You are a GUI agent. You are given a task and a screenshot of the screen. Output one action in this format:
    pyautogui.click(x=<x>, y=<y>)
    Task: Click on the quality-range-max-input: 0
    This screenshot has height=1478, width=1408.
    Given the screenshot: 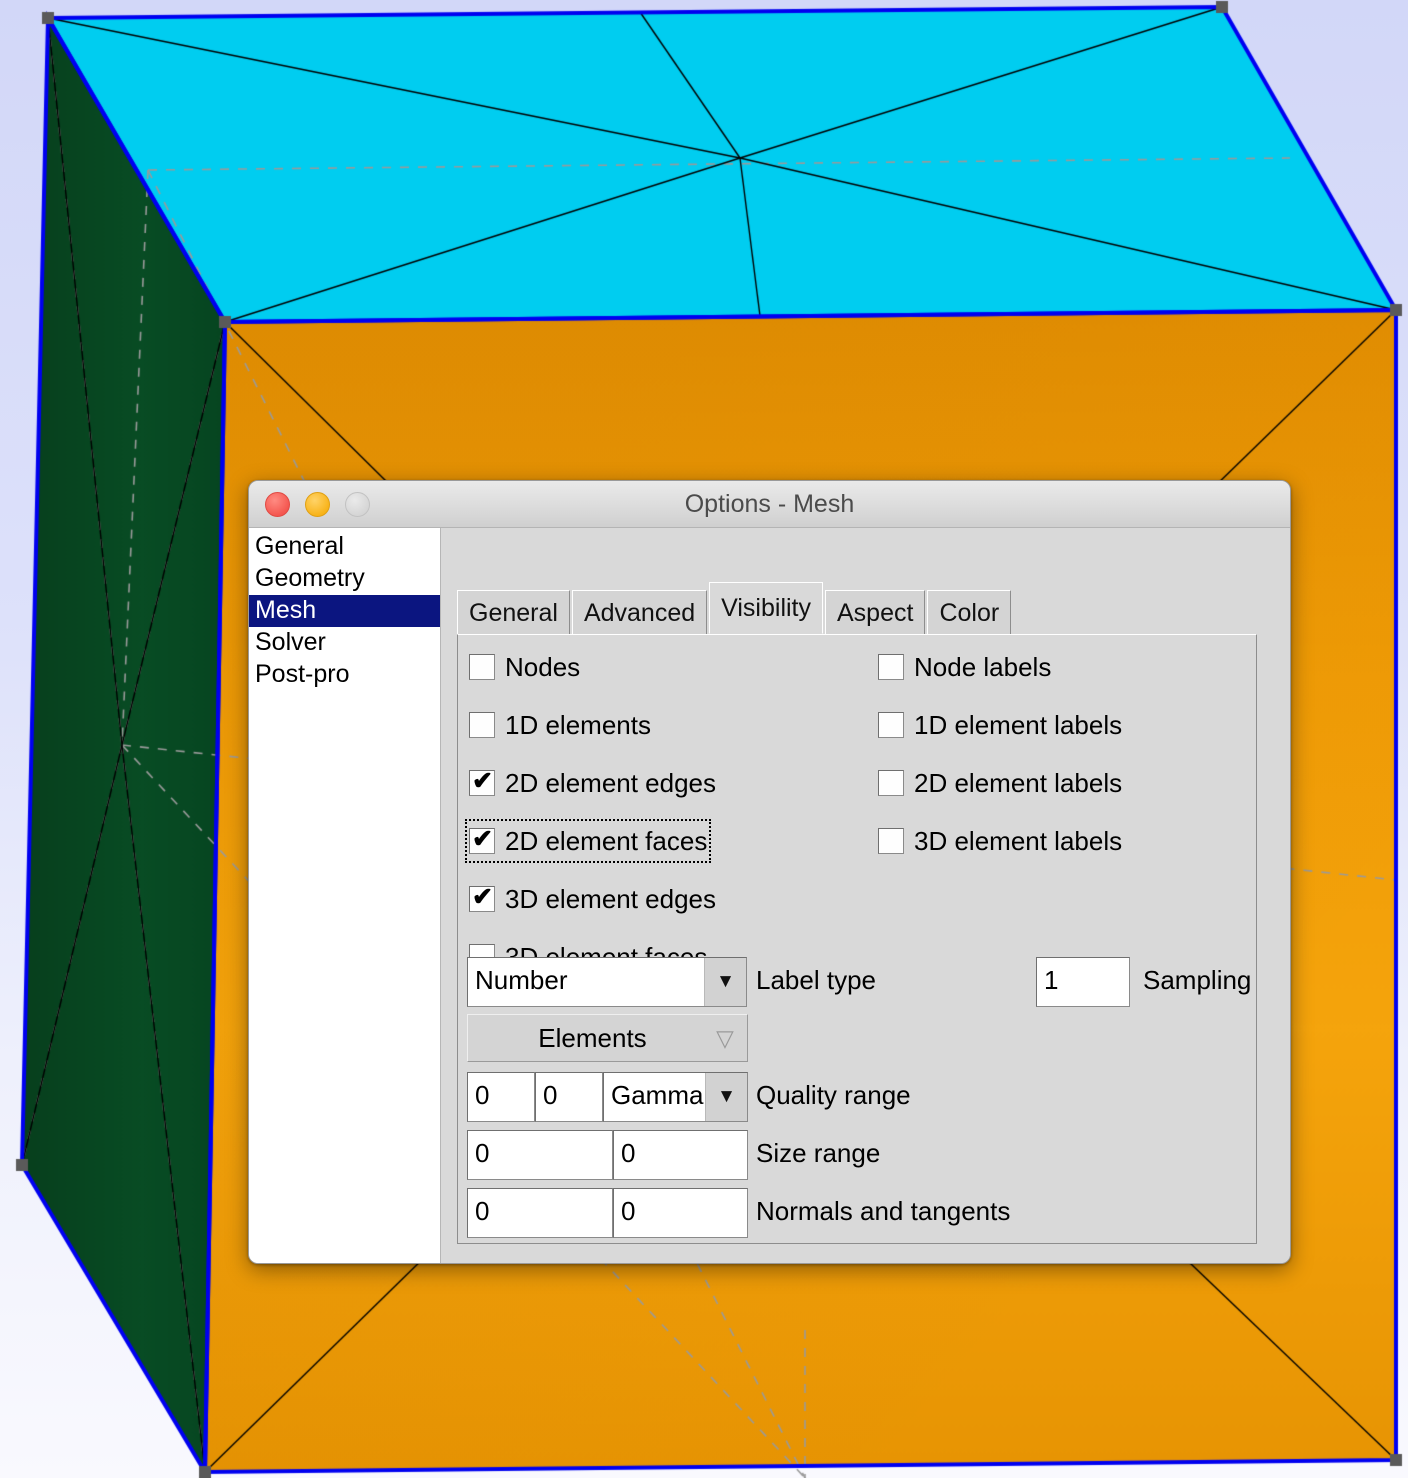 What is the action you would take?
    pyautogui.click(x=569, y=1097)
    